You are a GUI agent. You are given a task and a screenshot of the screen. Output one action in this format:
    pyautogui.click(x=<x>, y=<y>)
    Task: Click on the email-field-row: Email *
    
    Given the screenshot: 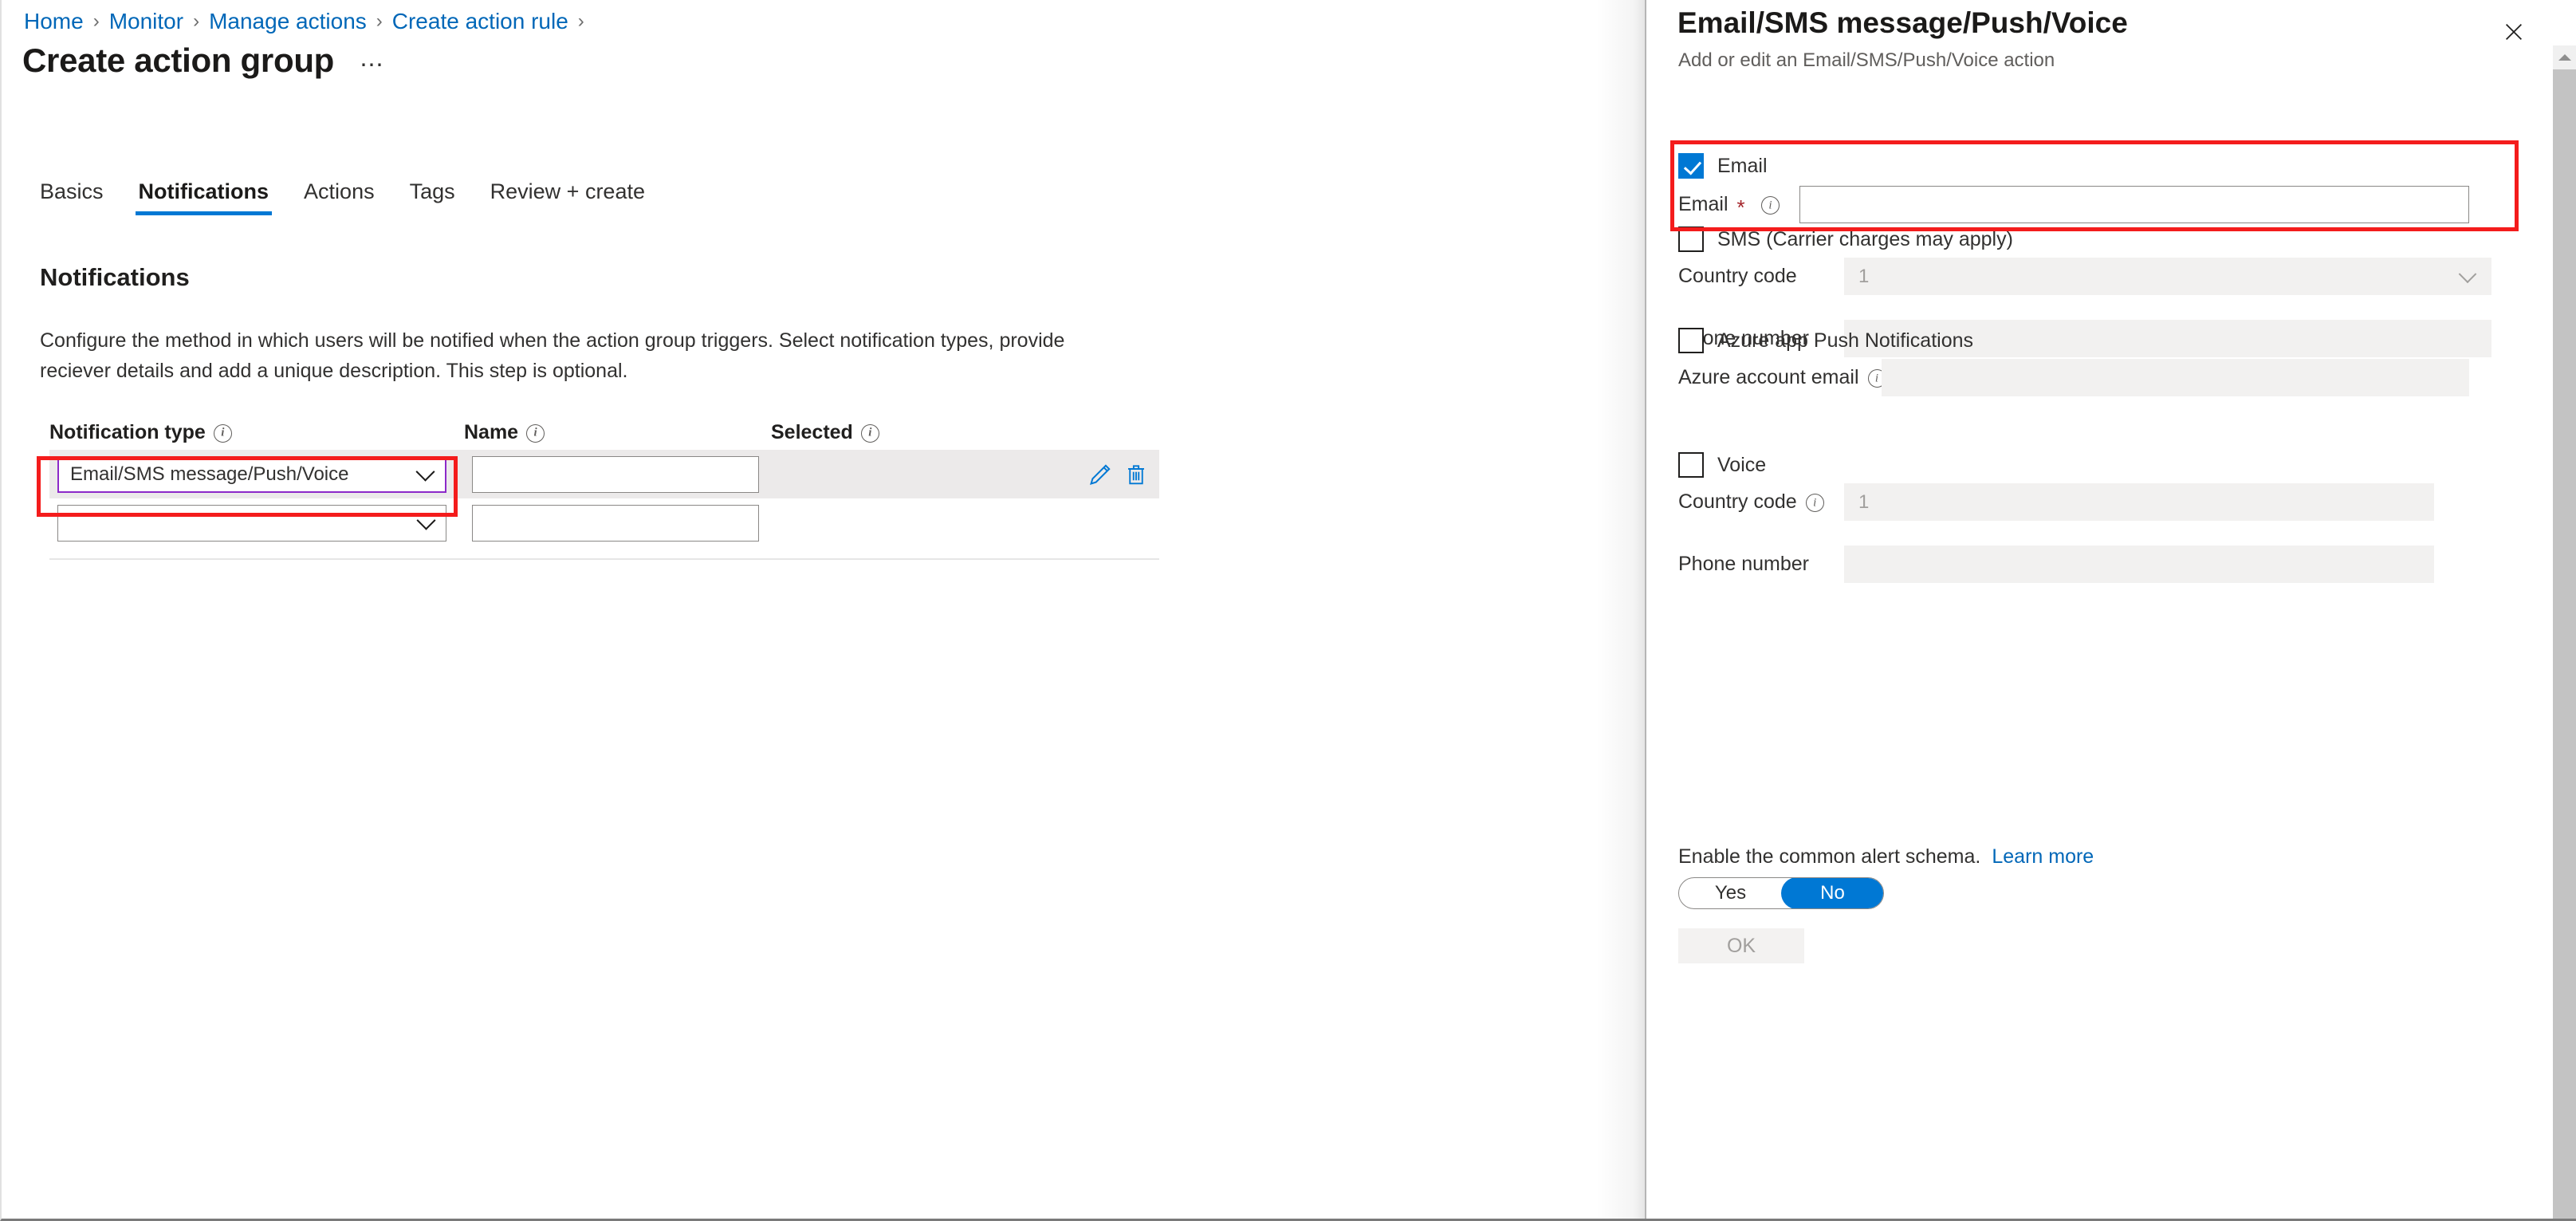 What is the action you would take?
    pyautogui.click(x=2074, y=204)
    